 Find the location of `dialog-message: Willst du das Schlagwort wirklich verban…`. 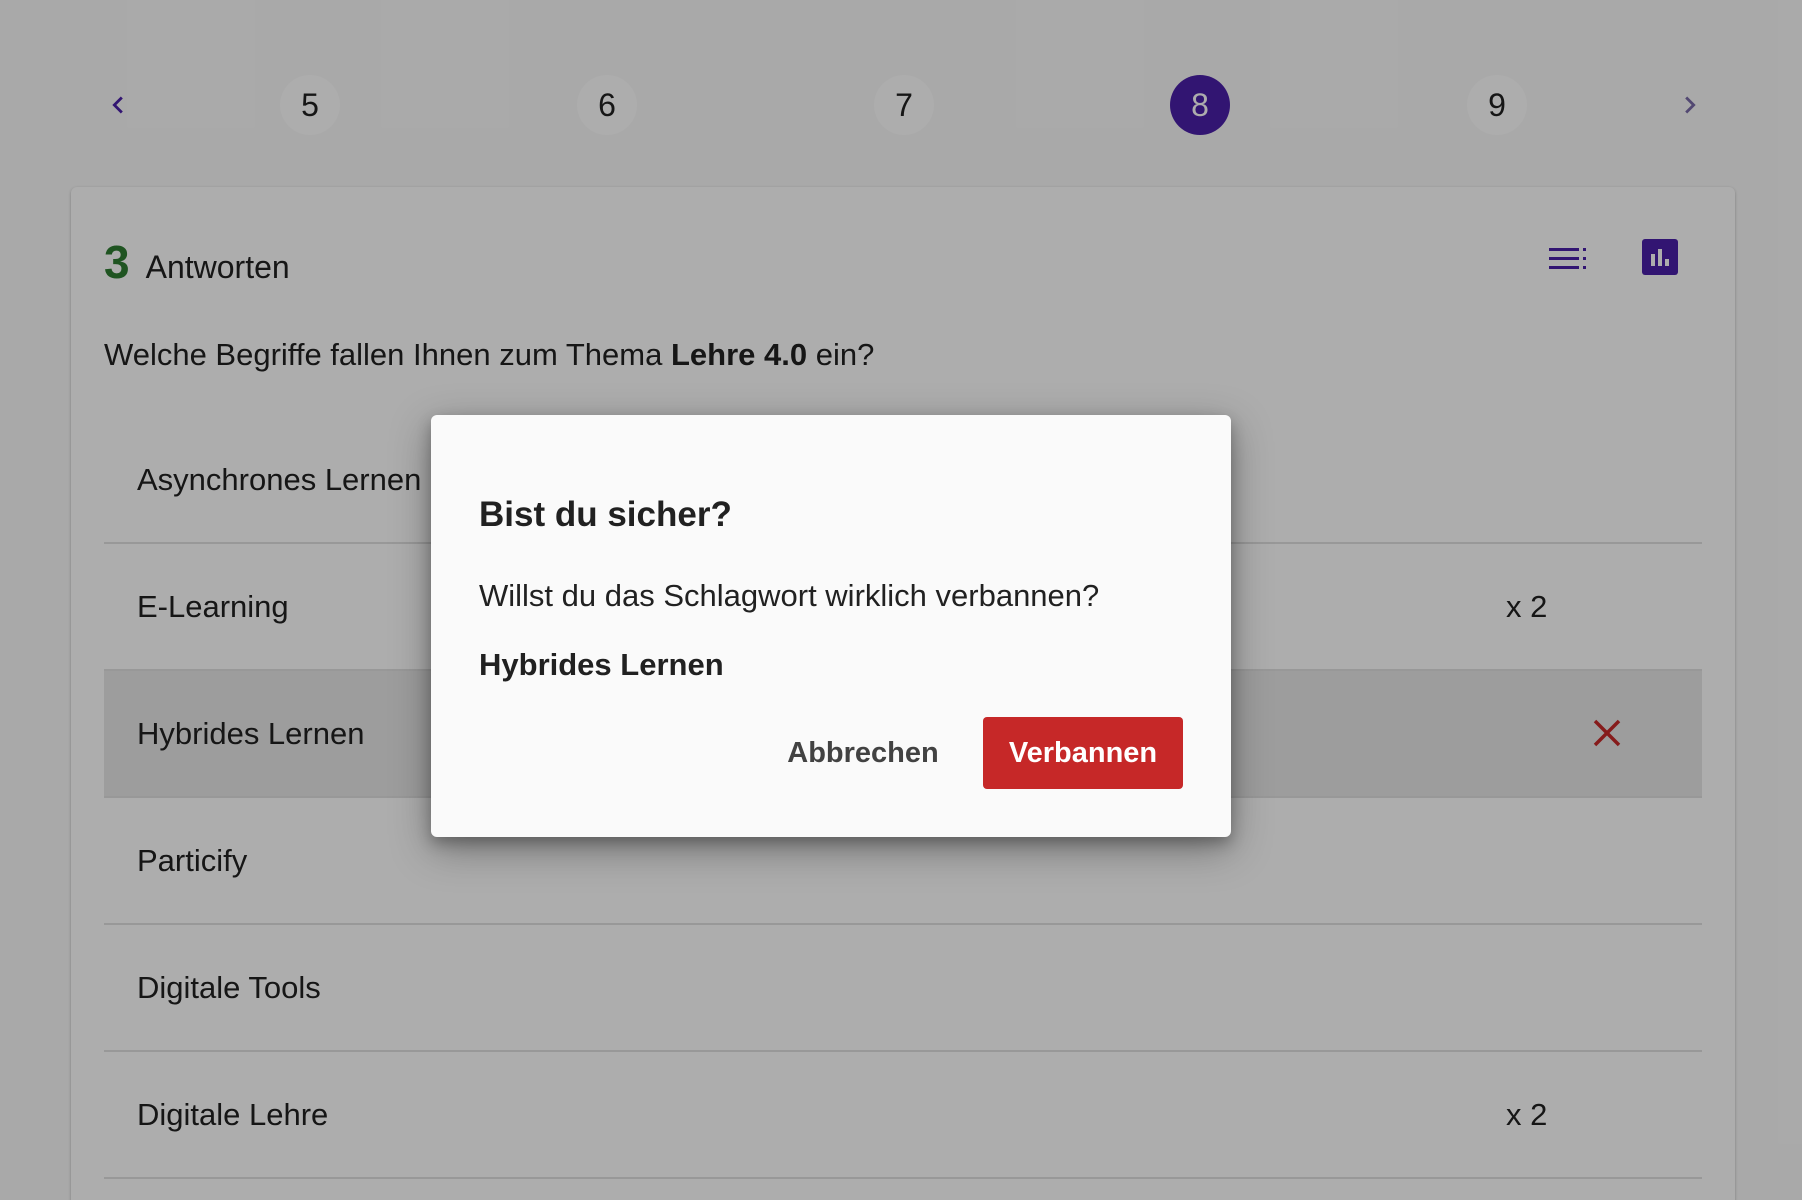

dialog-message: Willst du das Schlagwort wirklich verban… is located at coordinates (789, 595).